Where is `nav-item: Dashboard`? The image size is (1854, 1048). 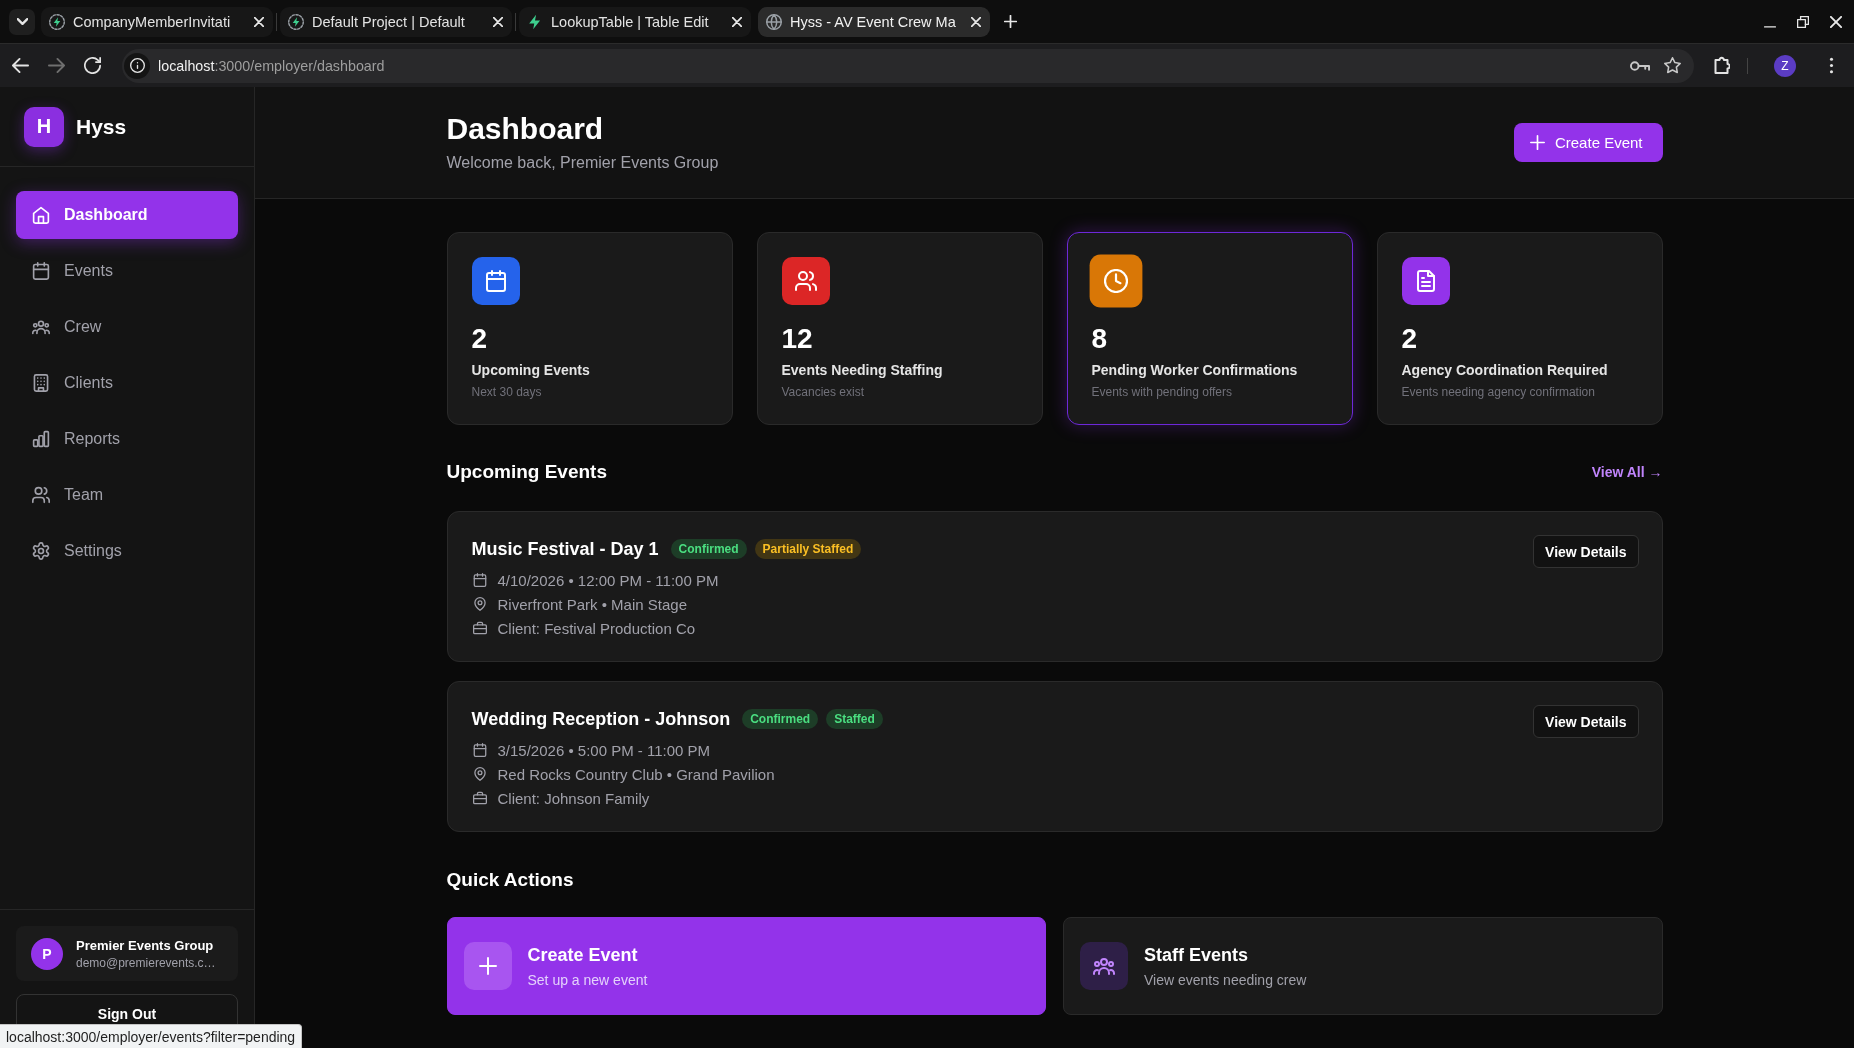
nav-item: Dashboard is located at coordinates (127, 215).